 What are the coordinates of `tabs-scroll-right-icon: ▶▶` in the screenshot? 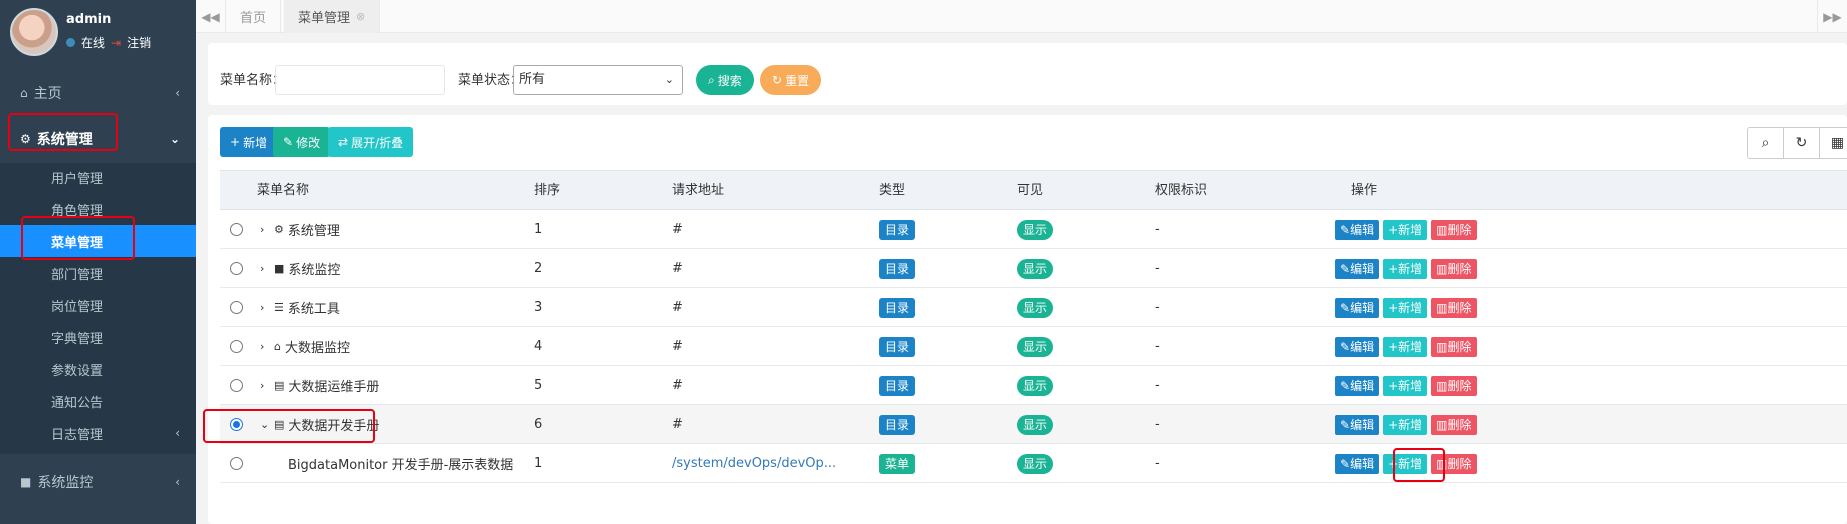 It's located at (1832, 16).